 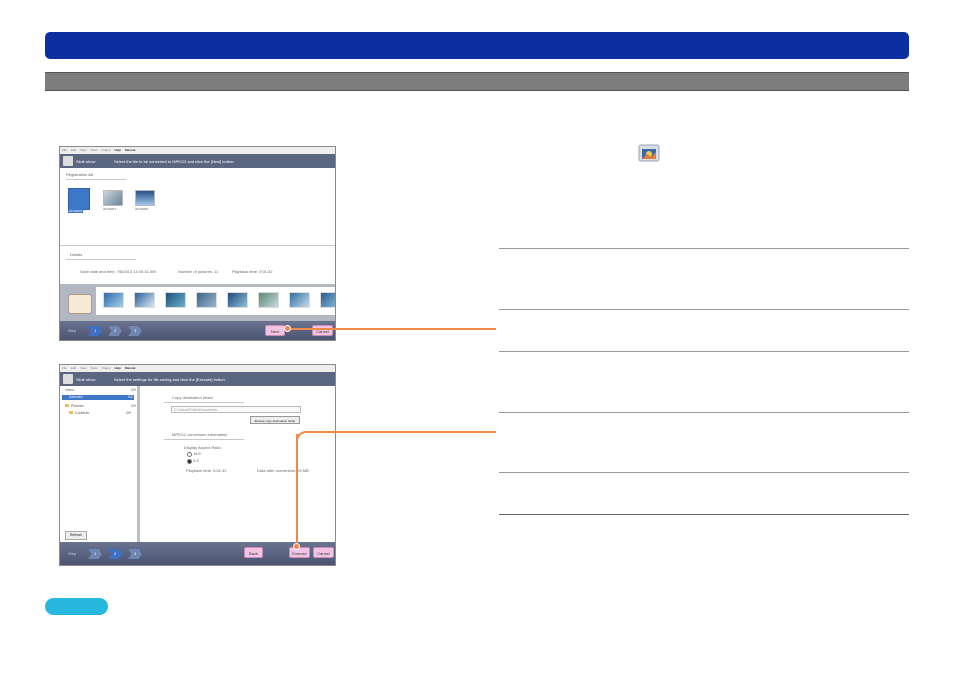 What do you see at coordinates (401, 432) in the screenshot?
I see `connector-execute` at bounding box center [401, 432].